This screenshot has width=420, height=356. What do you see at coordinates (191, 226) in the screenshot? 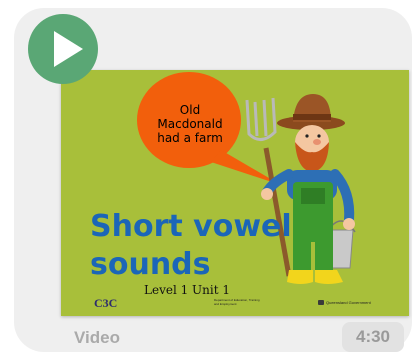
I see `slide-title-line-1: Short vowel` at bounding box center [191, 226].